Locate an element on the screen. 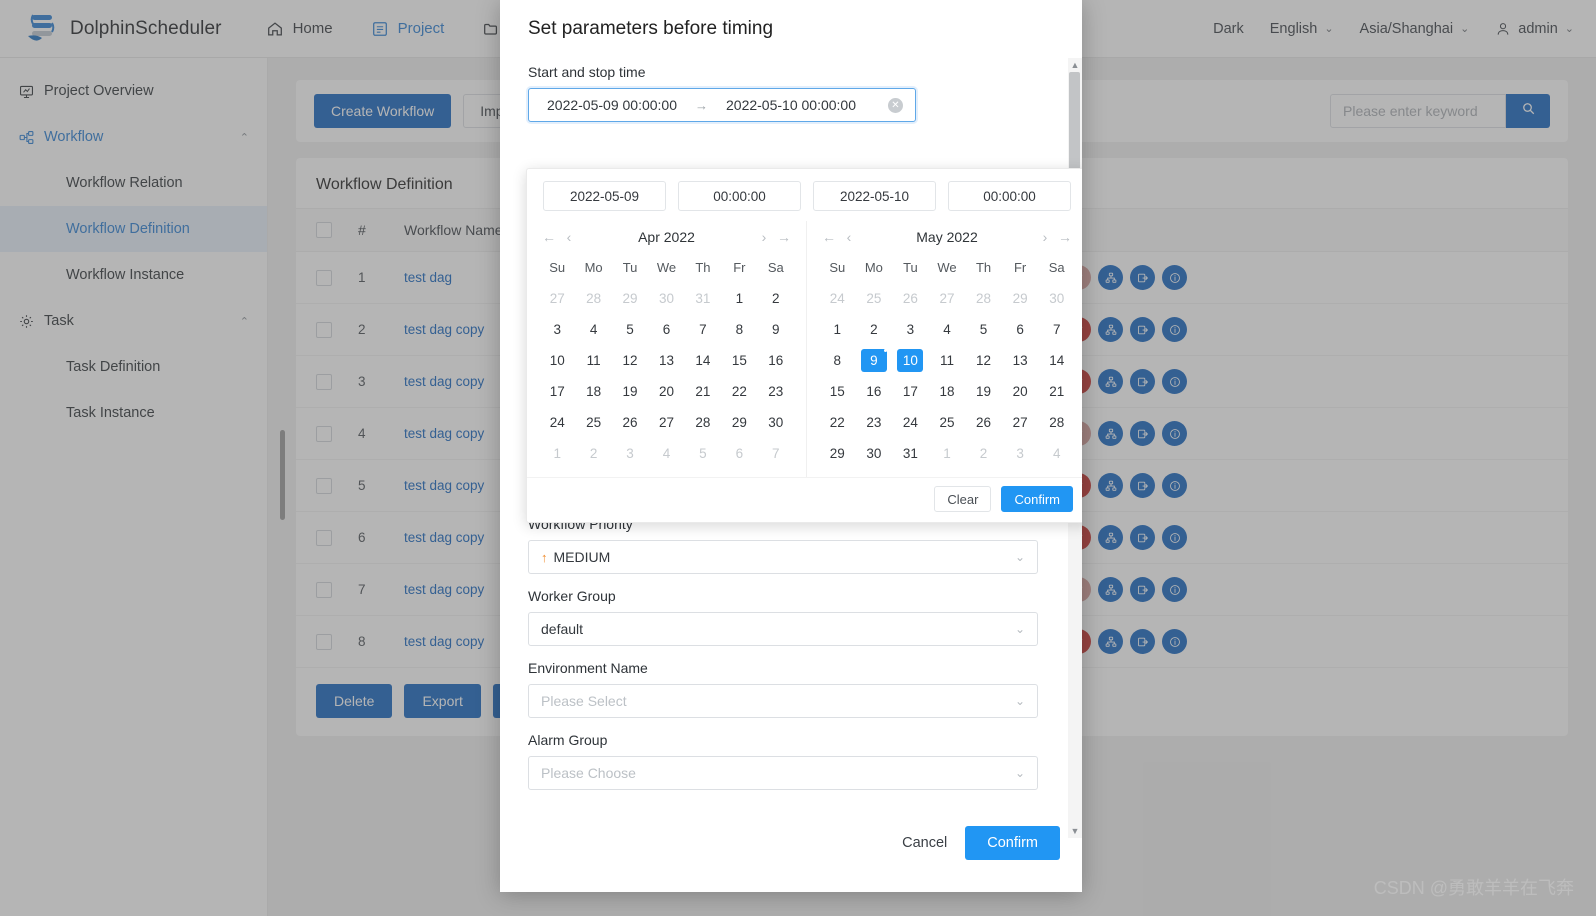  environment-name-select: Please Select ⌄ is located at coordinates (783, 701).